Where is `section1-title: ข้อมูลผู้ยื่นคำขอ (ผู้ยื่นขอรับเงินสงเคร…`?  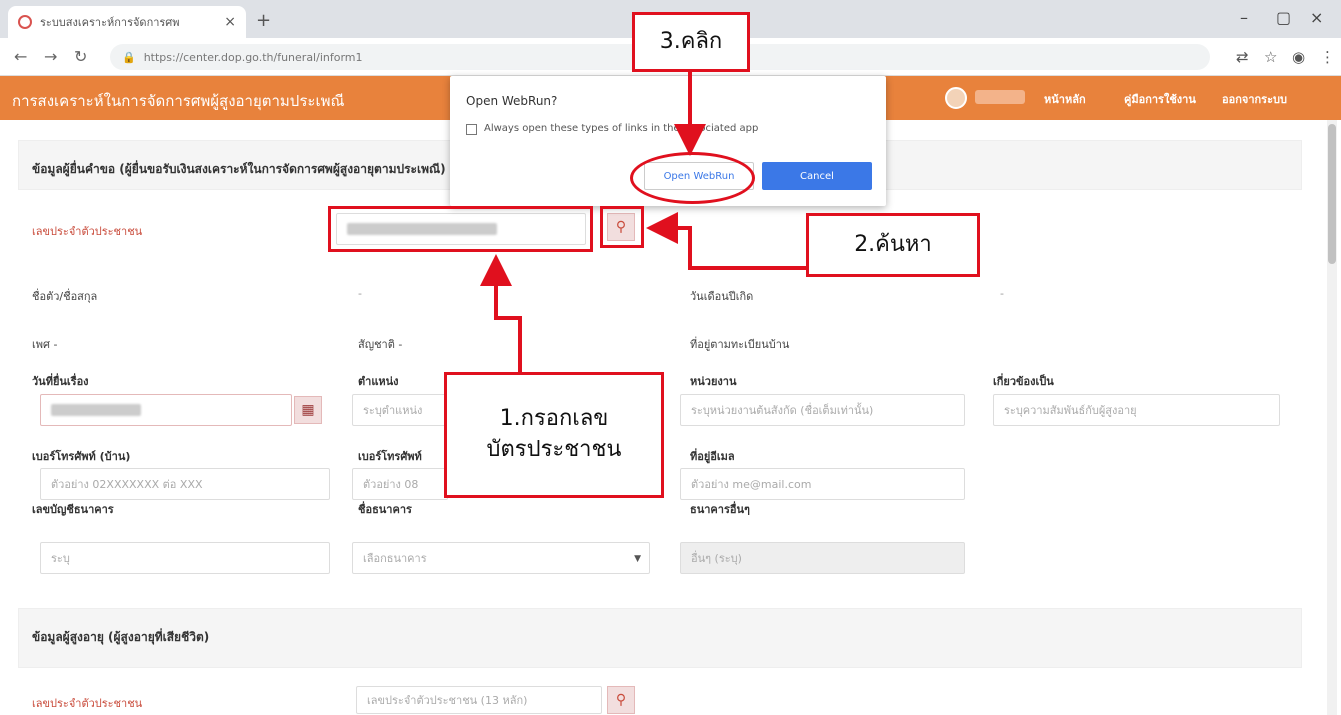
section1-title: ข้อมูลผู้ยื่นคำขอ (ผู้ยื่นขอรับเงินสงเคร… is located at coordinates (239, 169).